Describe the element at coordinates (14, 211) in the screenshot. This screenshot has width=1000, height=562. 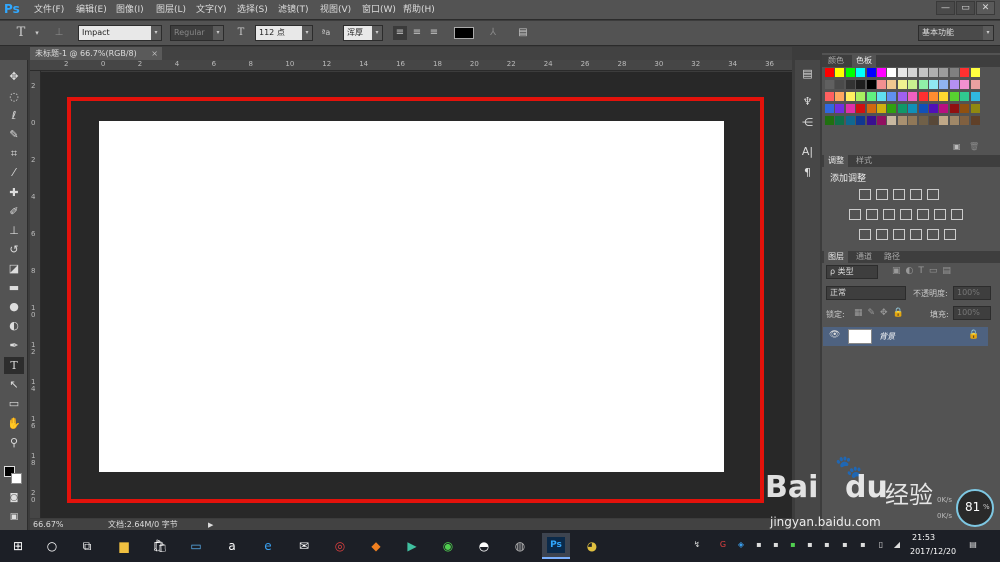
I see `brush-tool-icon: ✐` at that location.